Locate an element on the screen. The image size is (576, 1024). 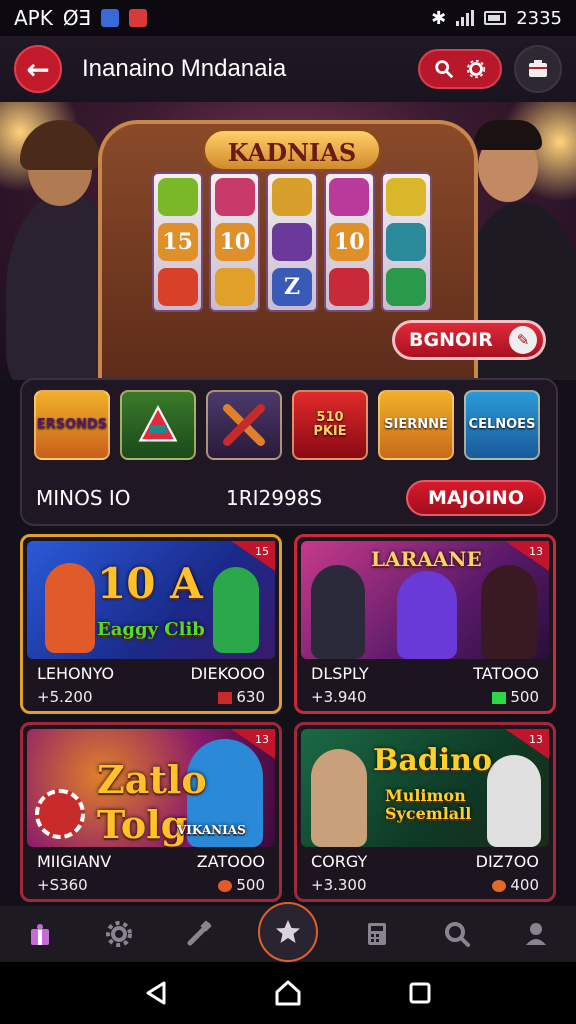
bottom-nav is located at coordinates (288, 932).